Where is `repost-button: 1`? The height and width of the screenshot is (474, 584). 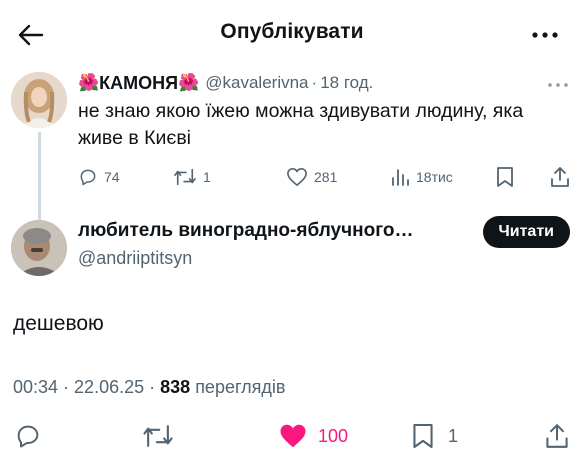 repost-button: 1 is located at coordinates (192, 177).